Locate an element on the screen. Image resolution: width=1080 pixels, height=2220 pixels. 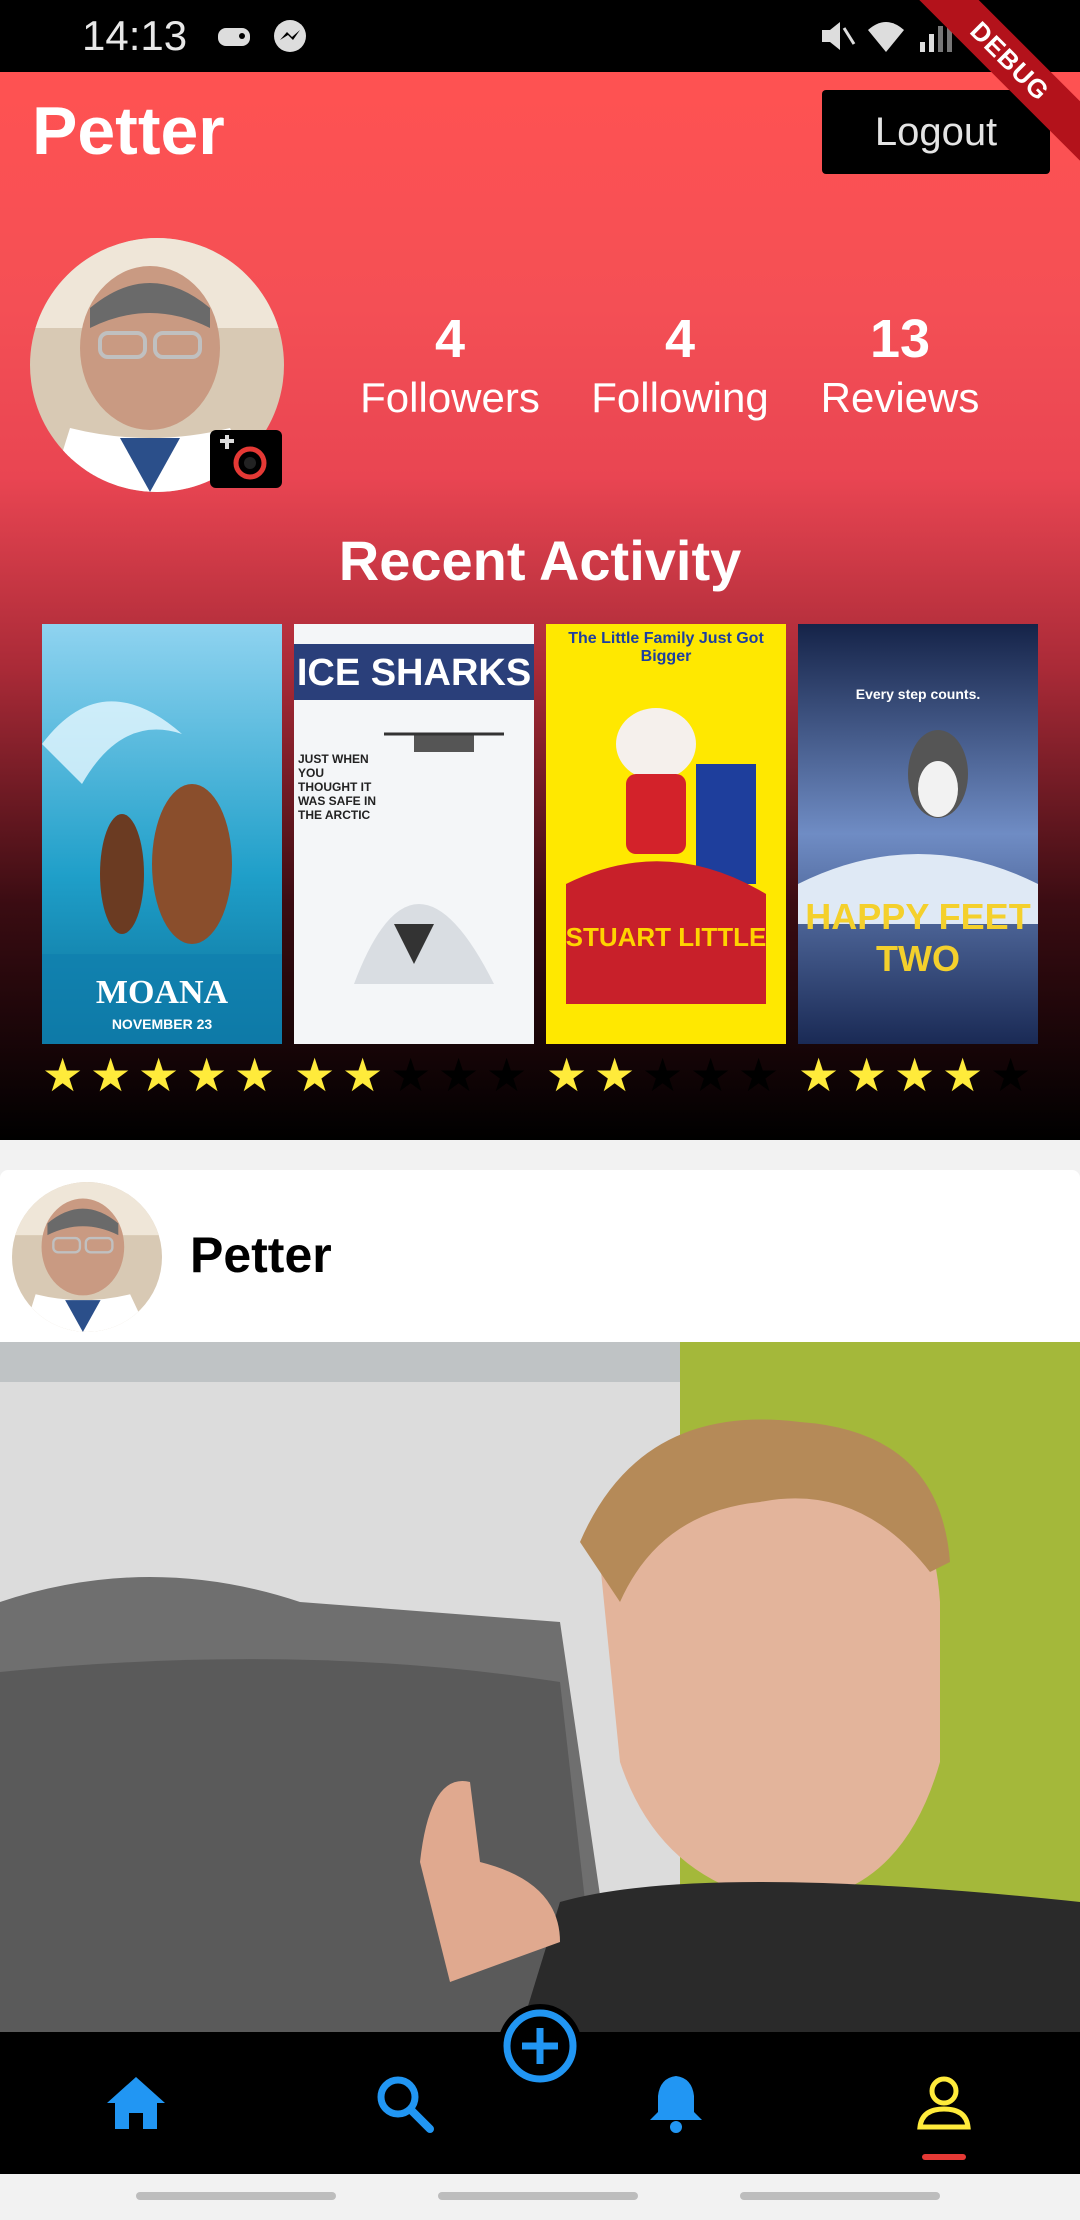
rating-stars-4: ★ ★ ★ ★ ★ is located at coordinates (918, 1075).